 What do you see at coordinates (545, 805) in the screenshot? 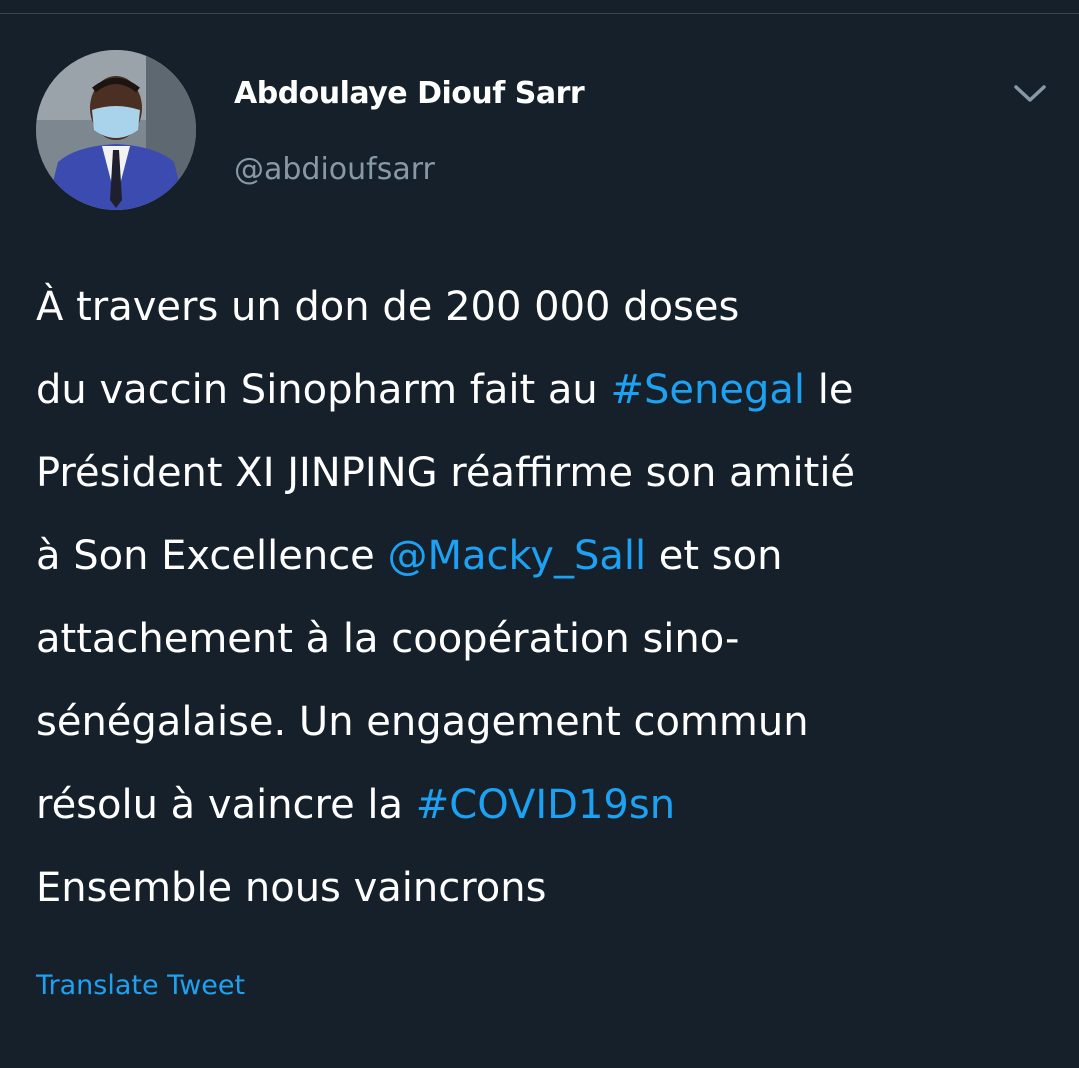
I see `hashtag-link: #COVID19sn` at bounding box center [545, 805].